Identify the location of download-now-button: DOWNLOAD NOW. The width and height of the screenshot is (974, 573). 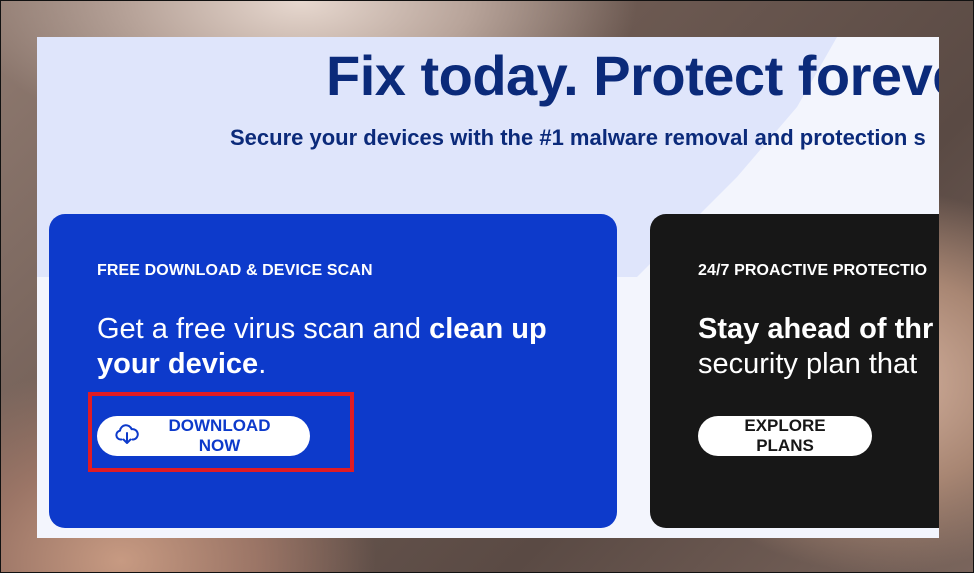
(203, 436).